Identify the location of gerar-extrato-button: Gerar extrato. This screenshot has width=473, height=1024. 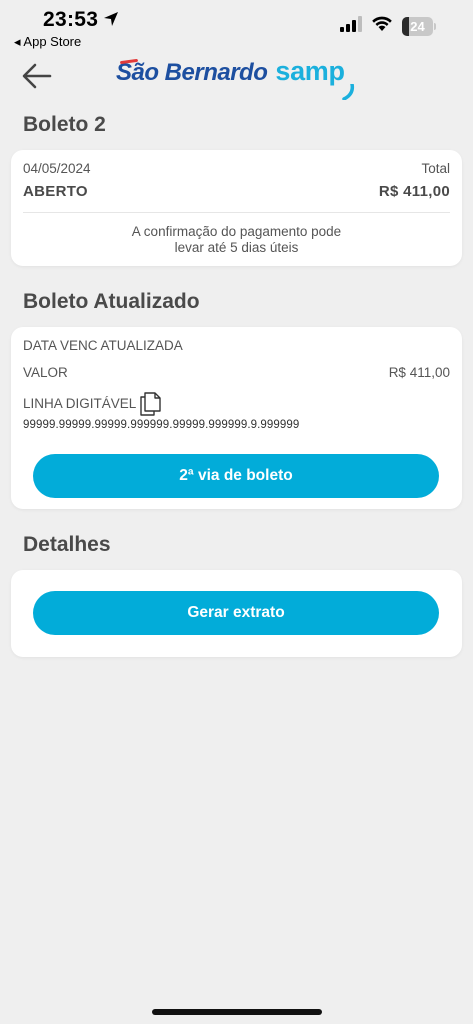
(236, 613).